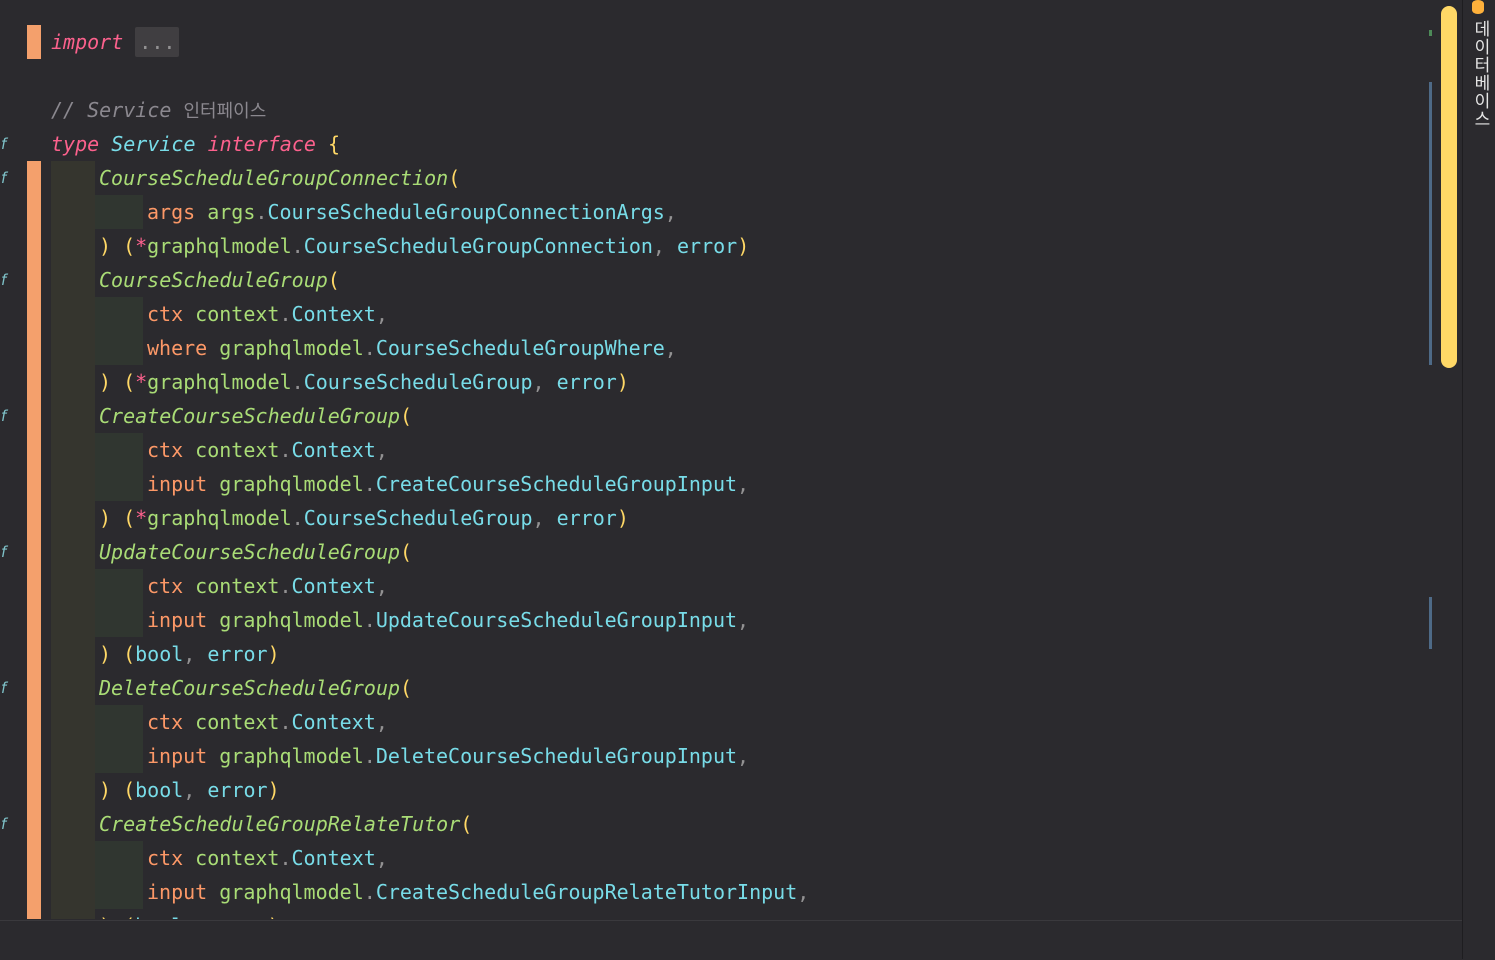  Describe the element at coordinates (280, 824) in the screenshot. I see `method-name: CreateScheduleGroupRelateTutor` at that location.